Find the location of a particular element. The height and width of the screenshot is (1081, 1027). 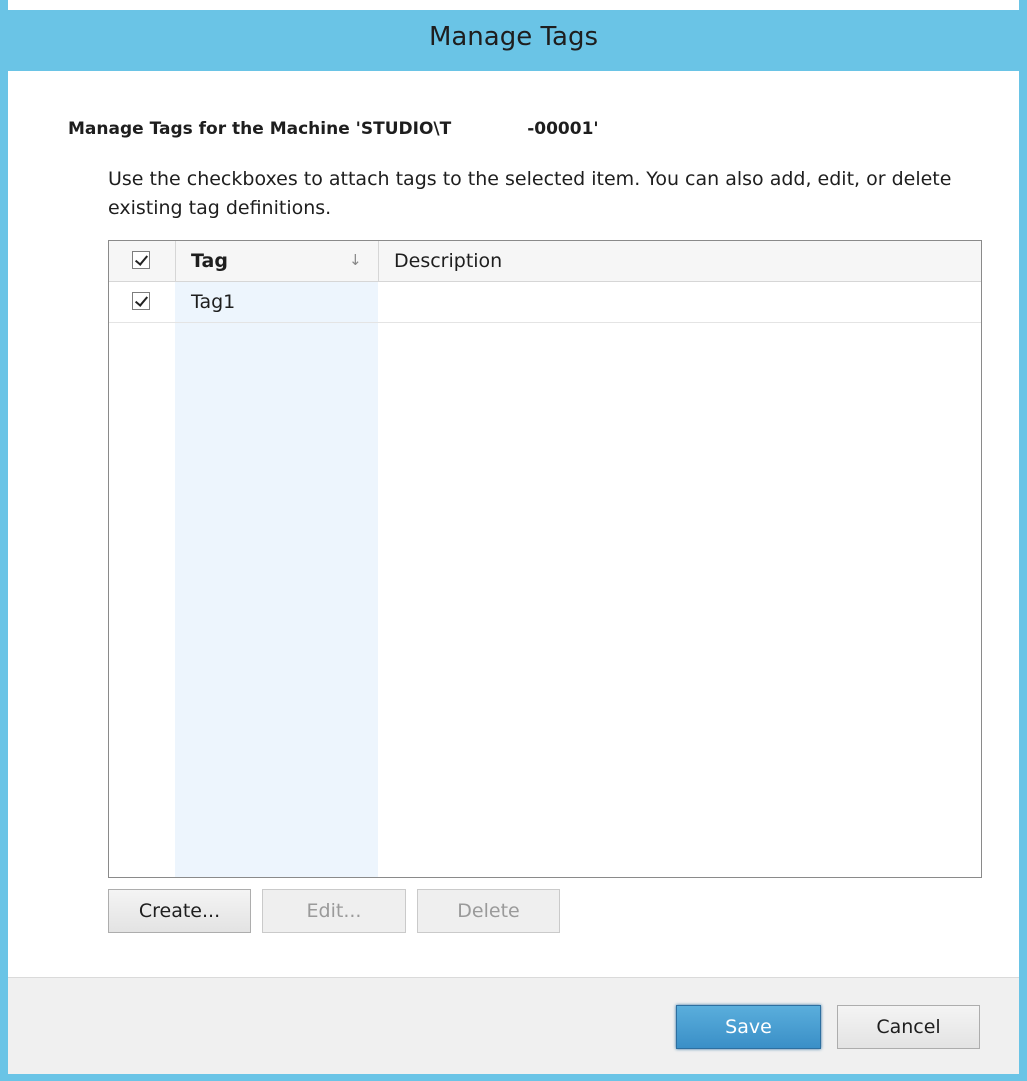

heading-suffix: -00001' is located at coordinates (563, 129).